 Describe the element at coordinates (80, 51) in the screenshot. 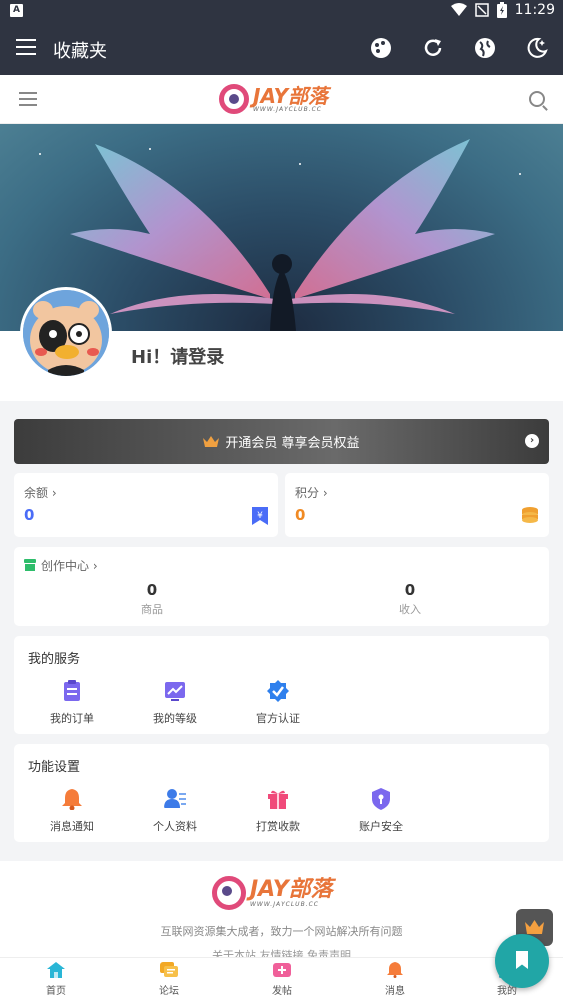

I see `page-title: 收藏夹` at that location.